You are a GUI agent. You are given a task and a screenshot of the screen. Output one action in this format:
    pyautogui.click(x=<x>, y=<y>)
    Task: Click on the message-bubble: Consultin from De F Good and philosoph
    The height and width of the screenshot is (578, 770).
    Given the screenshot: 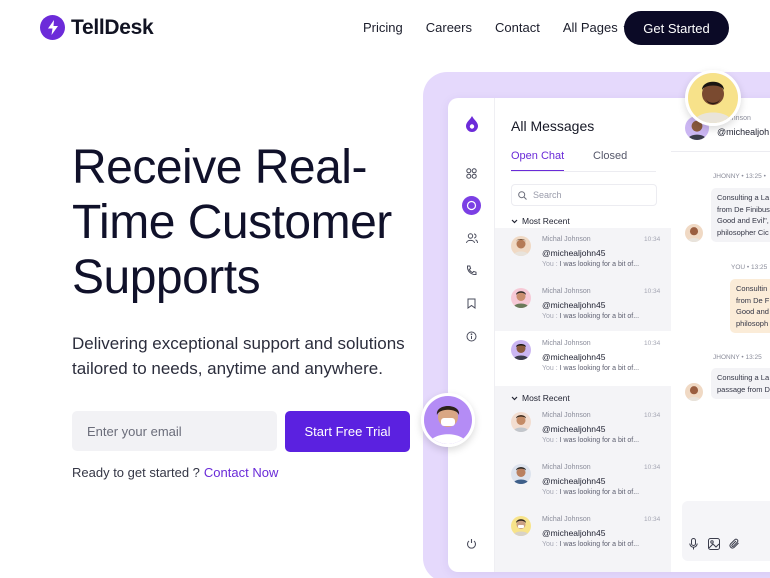 What is the action you would take?
    pyautogui.click(x=750, y=306)
    